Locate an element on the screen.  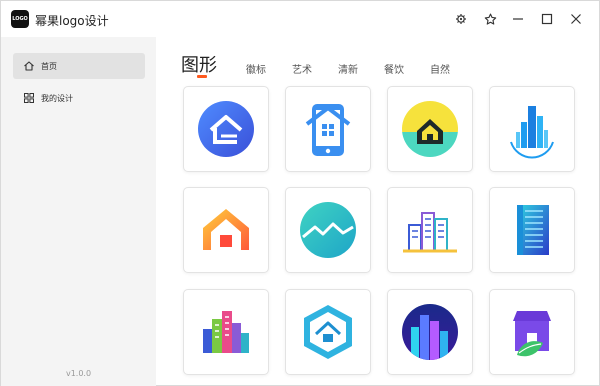
sidebar-item-label: 我的设计 is located at coordinates (57, 98).